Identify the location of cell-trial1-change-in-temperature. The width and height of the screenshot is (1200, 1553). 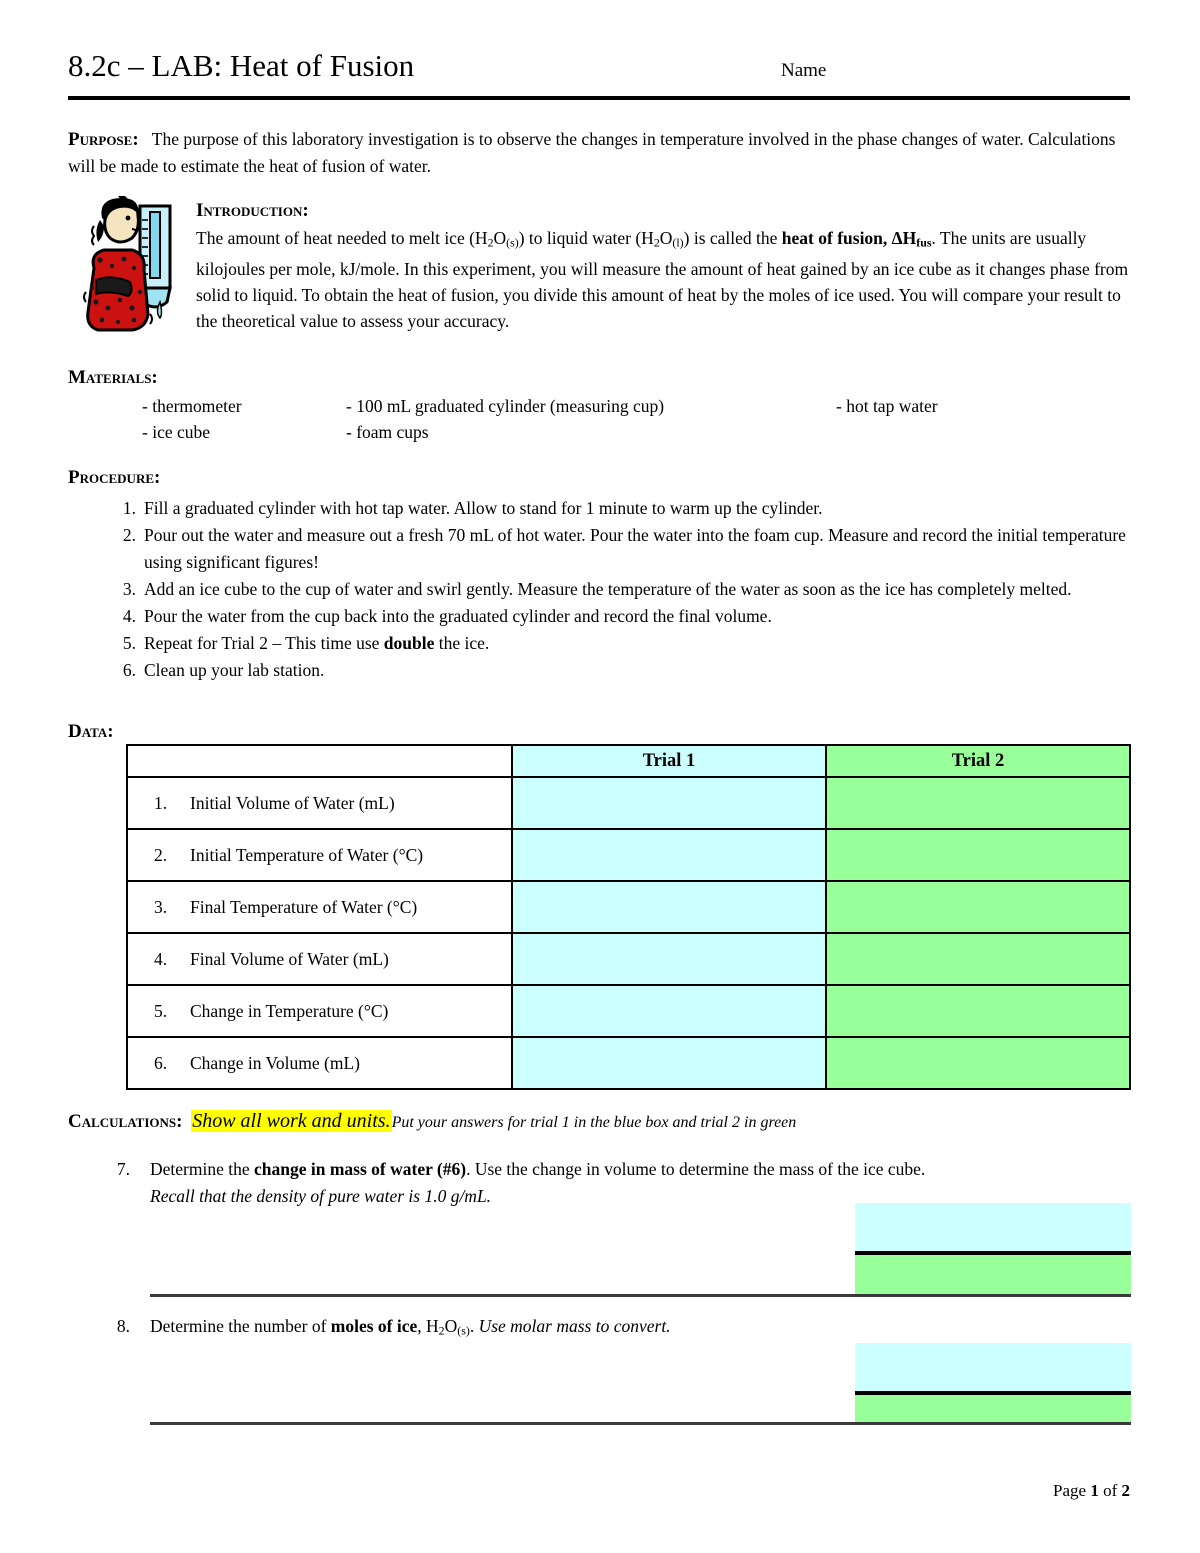
(669, 1011).